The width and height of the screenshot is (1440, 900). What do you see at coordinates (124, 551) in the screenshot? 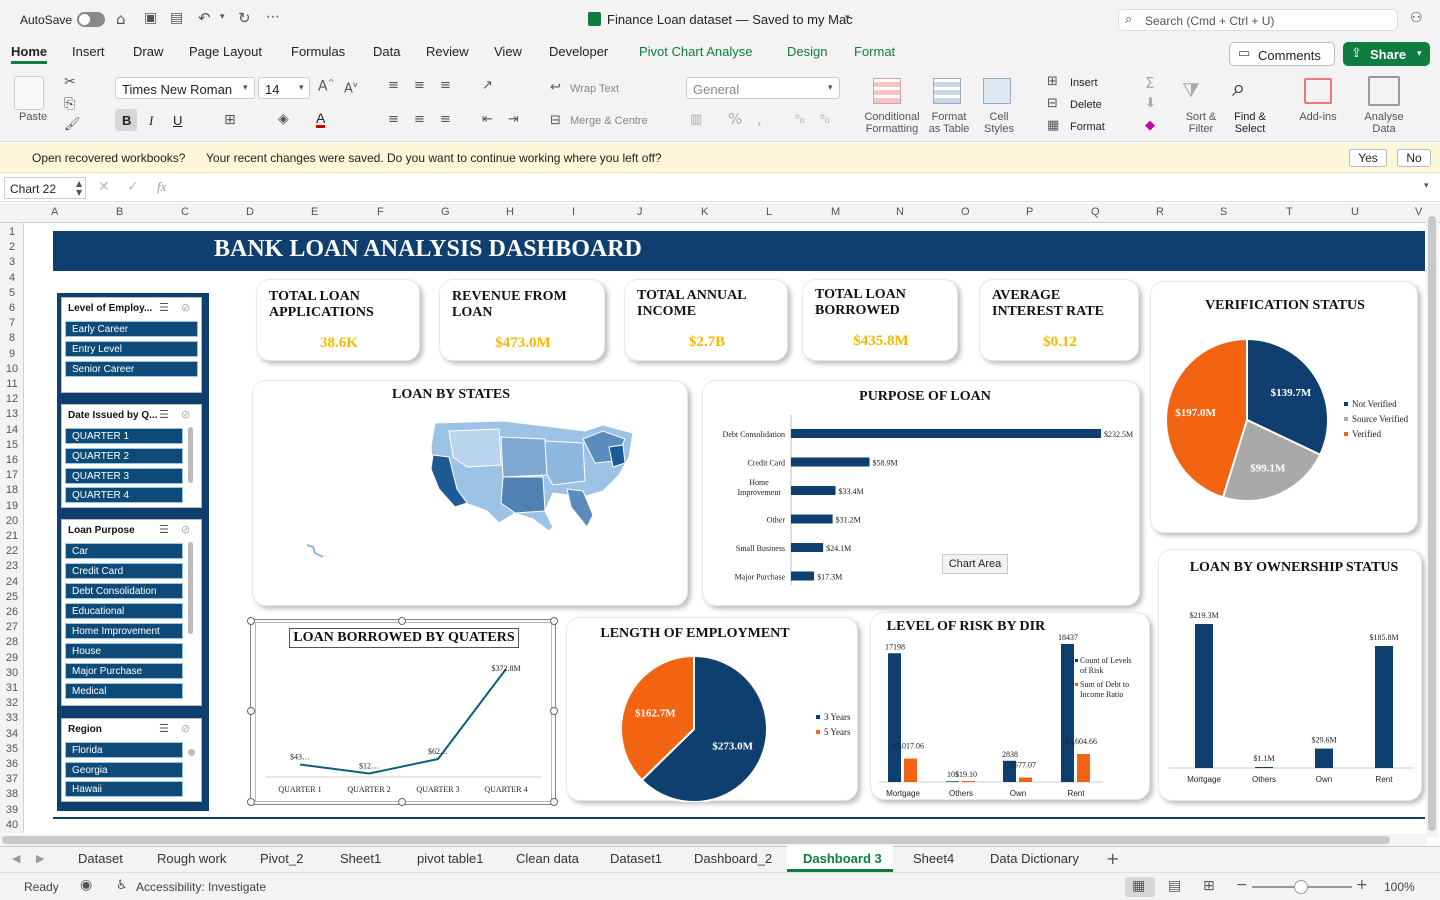
I see `slicer-item: Car` at bounding box center [124, 551].